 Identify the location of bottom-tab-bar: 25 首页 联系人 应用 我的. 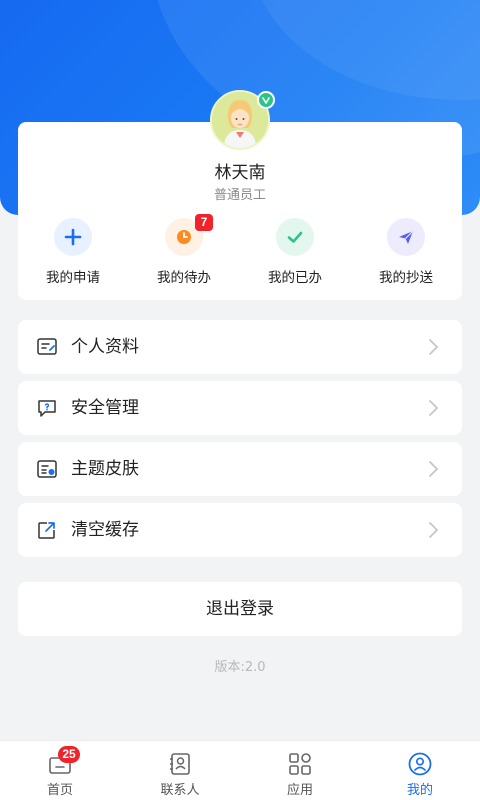
(240, 770).